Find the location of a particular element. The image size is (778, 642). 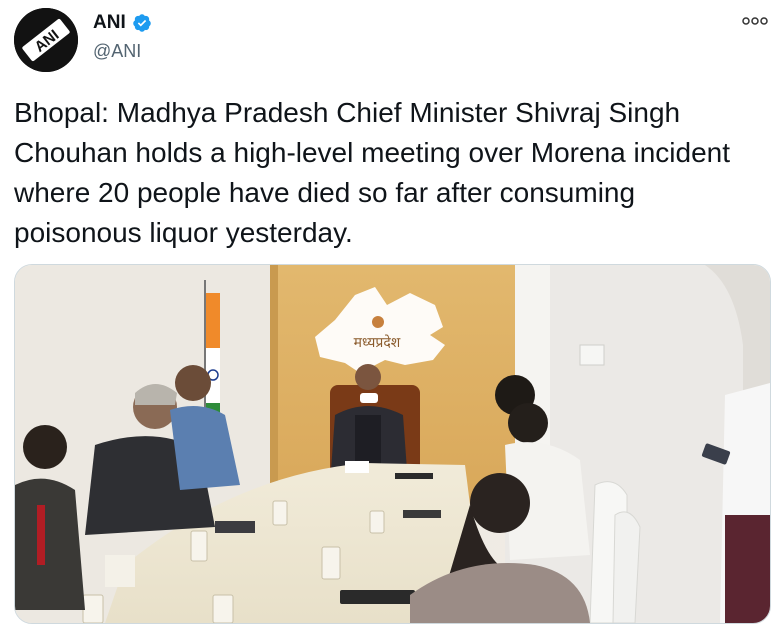

ani-logo: ANI is located at coordinates (46, 40).